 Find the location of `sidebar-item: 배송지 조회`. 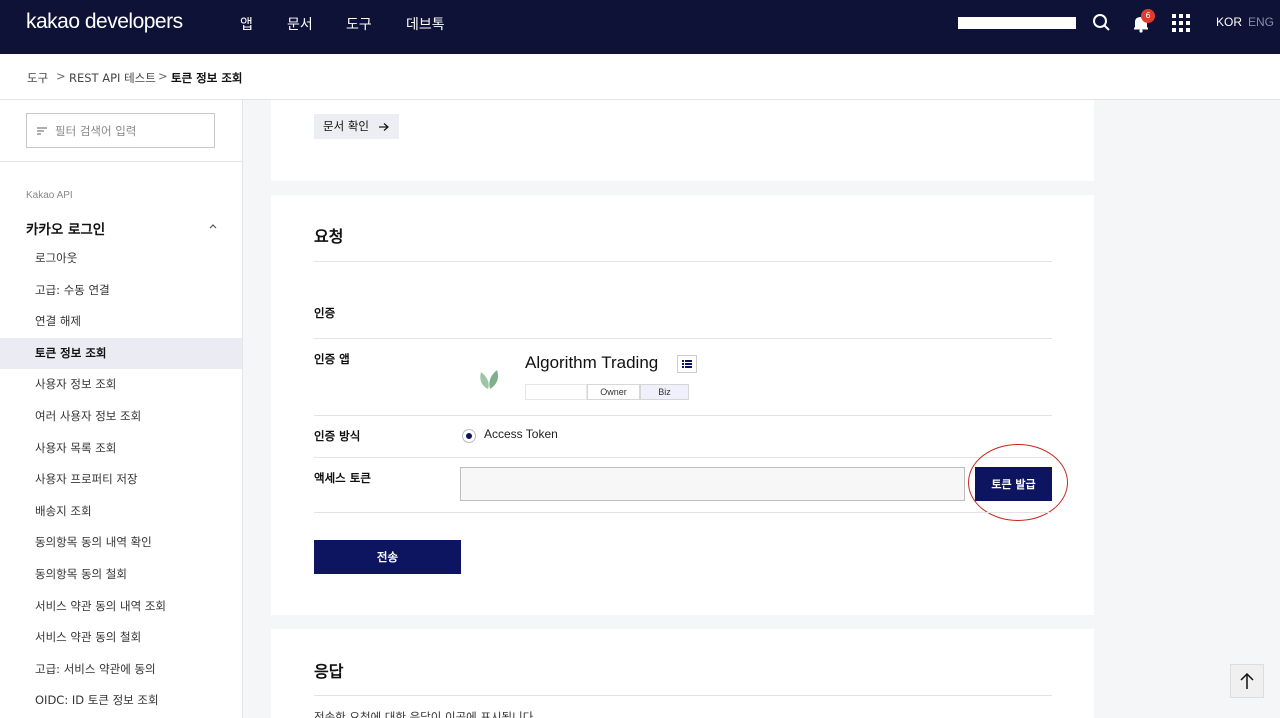

sidebar-item: 배송지 조회 is located at coordinates (121, 511).